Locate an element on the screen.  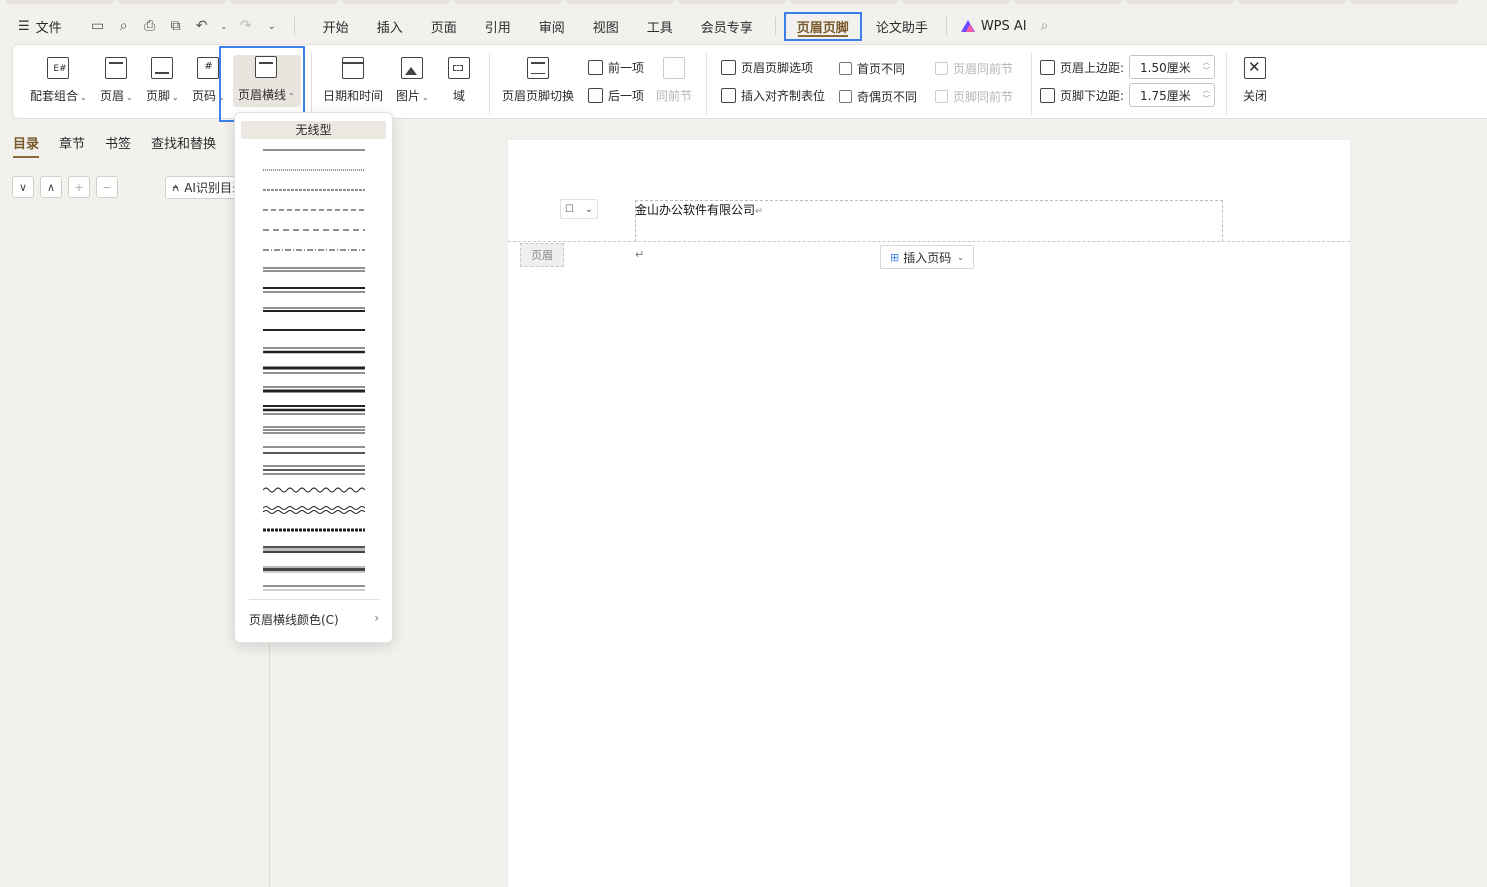
nav-tab-bookmarks: 书签 is located at coordinates (118, 142).